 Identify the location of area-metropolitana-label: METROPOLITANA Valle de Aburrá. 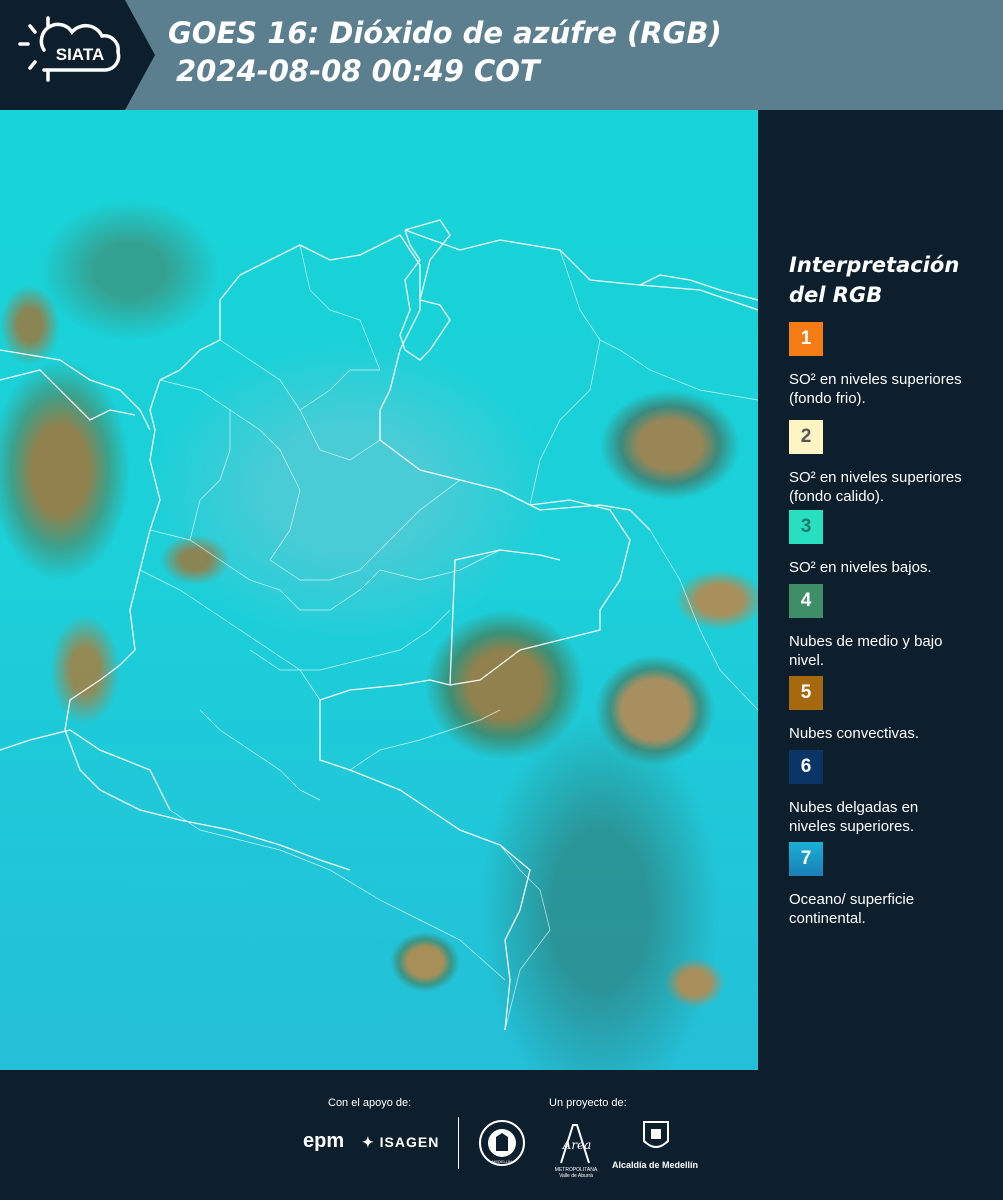
(576, 1173).